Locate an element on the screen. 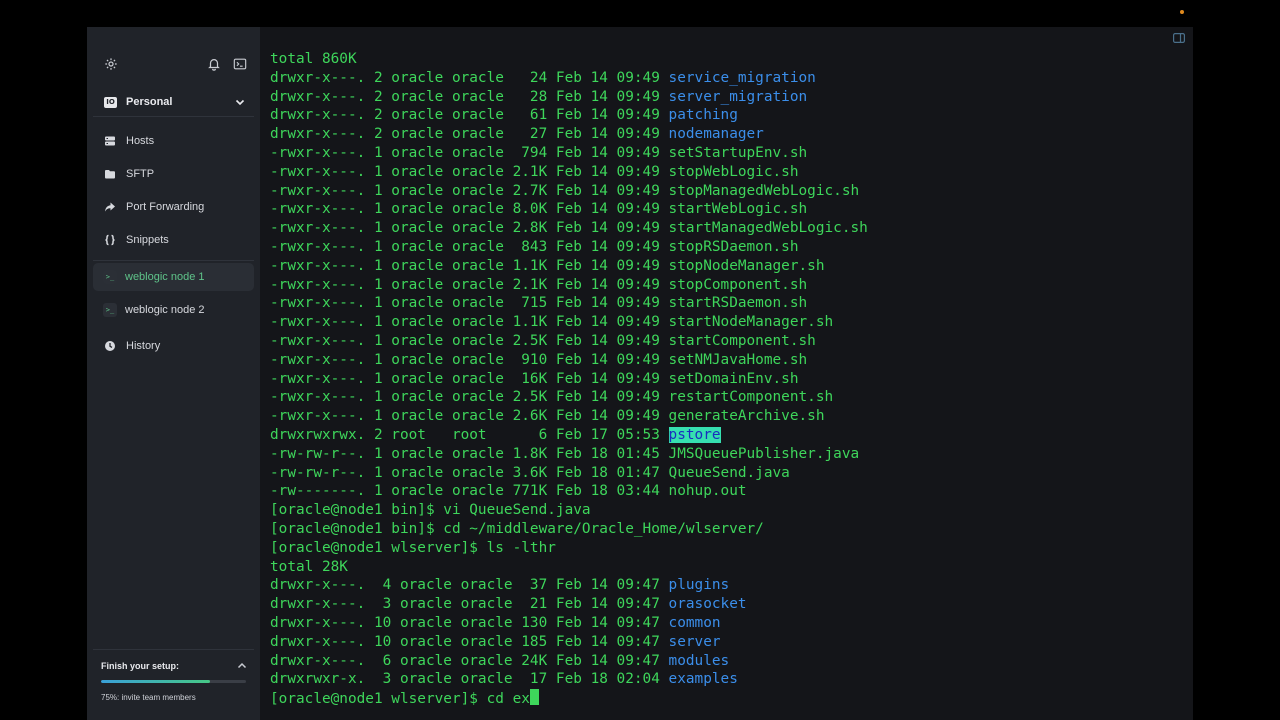  directory-name: orasocket is located at coordinates (707, 604).